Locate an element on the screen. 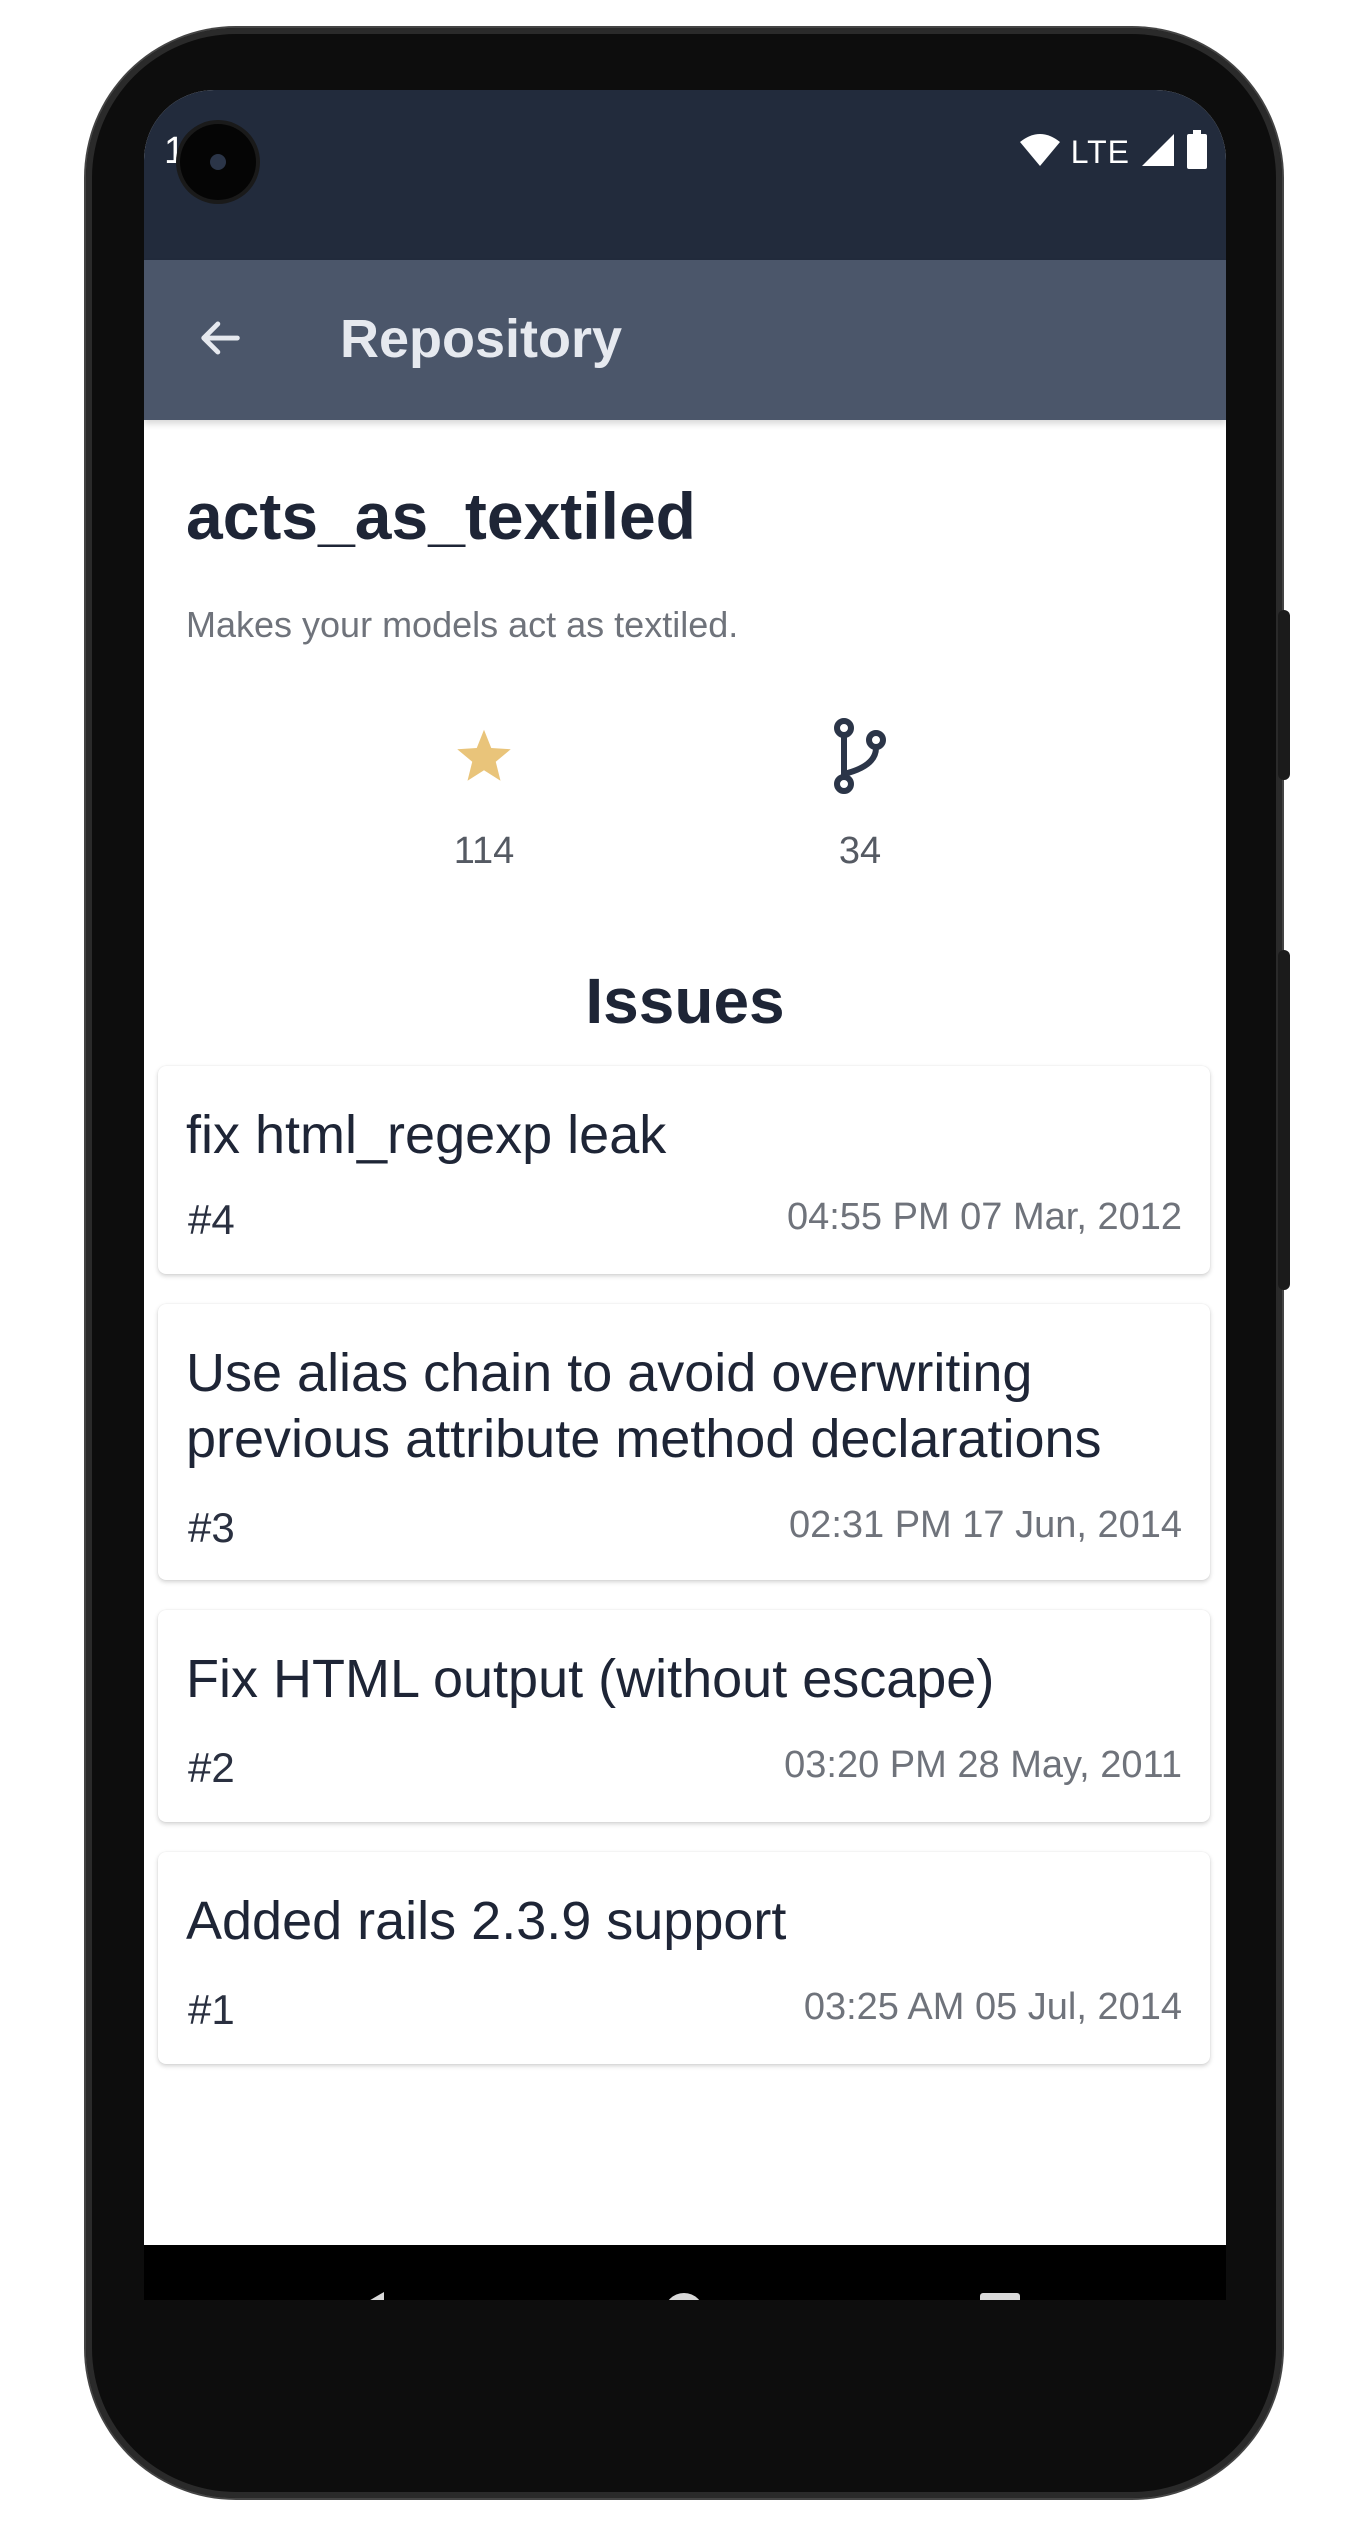 The height and width of the screenshot is (2534, 1370). forks-stat: 34 is located at coordinates (860, 795).